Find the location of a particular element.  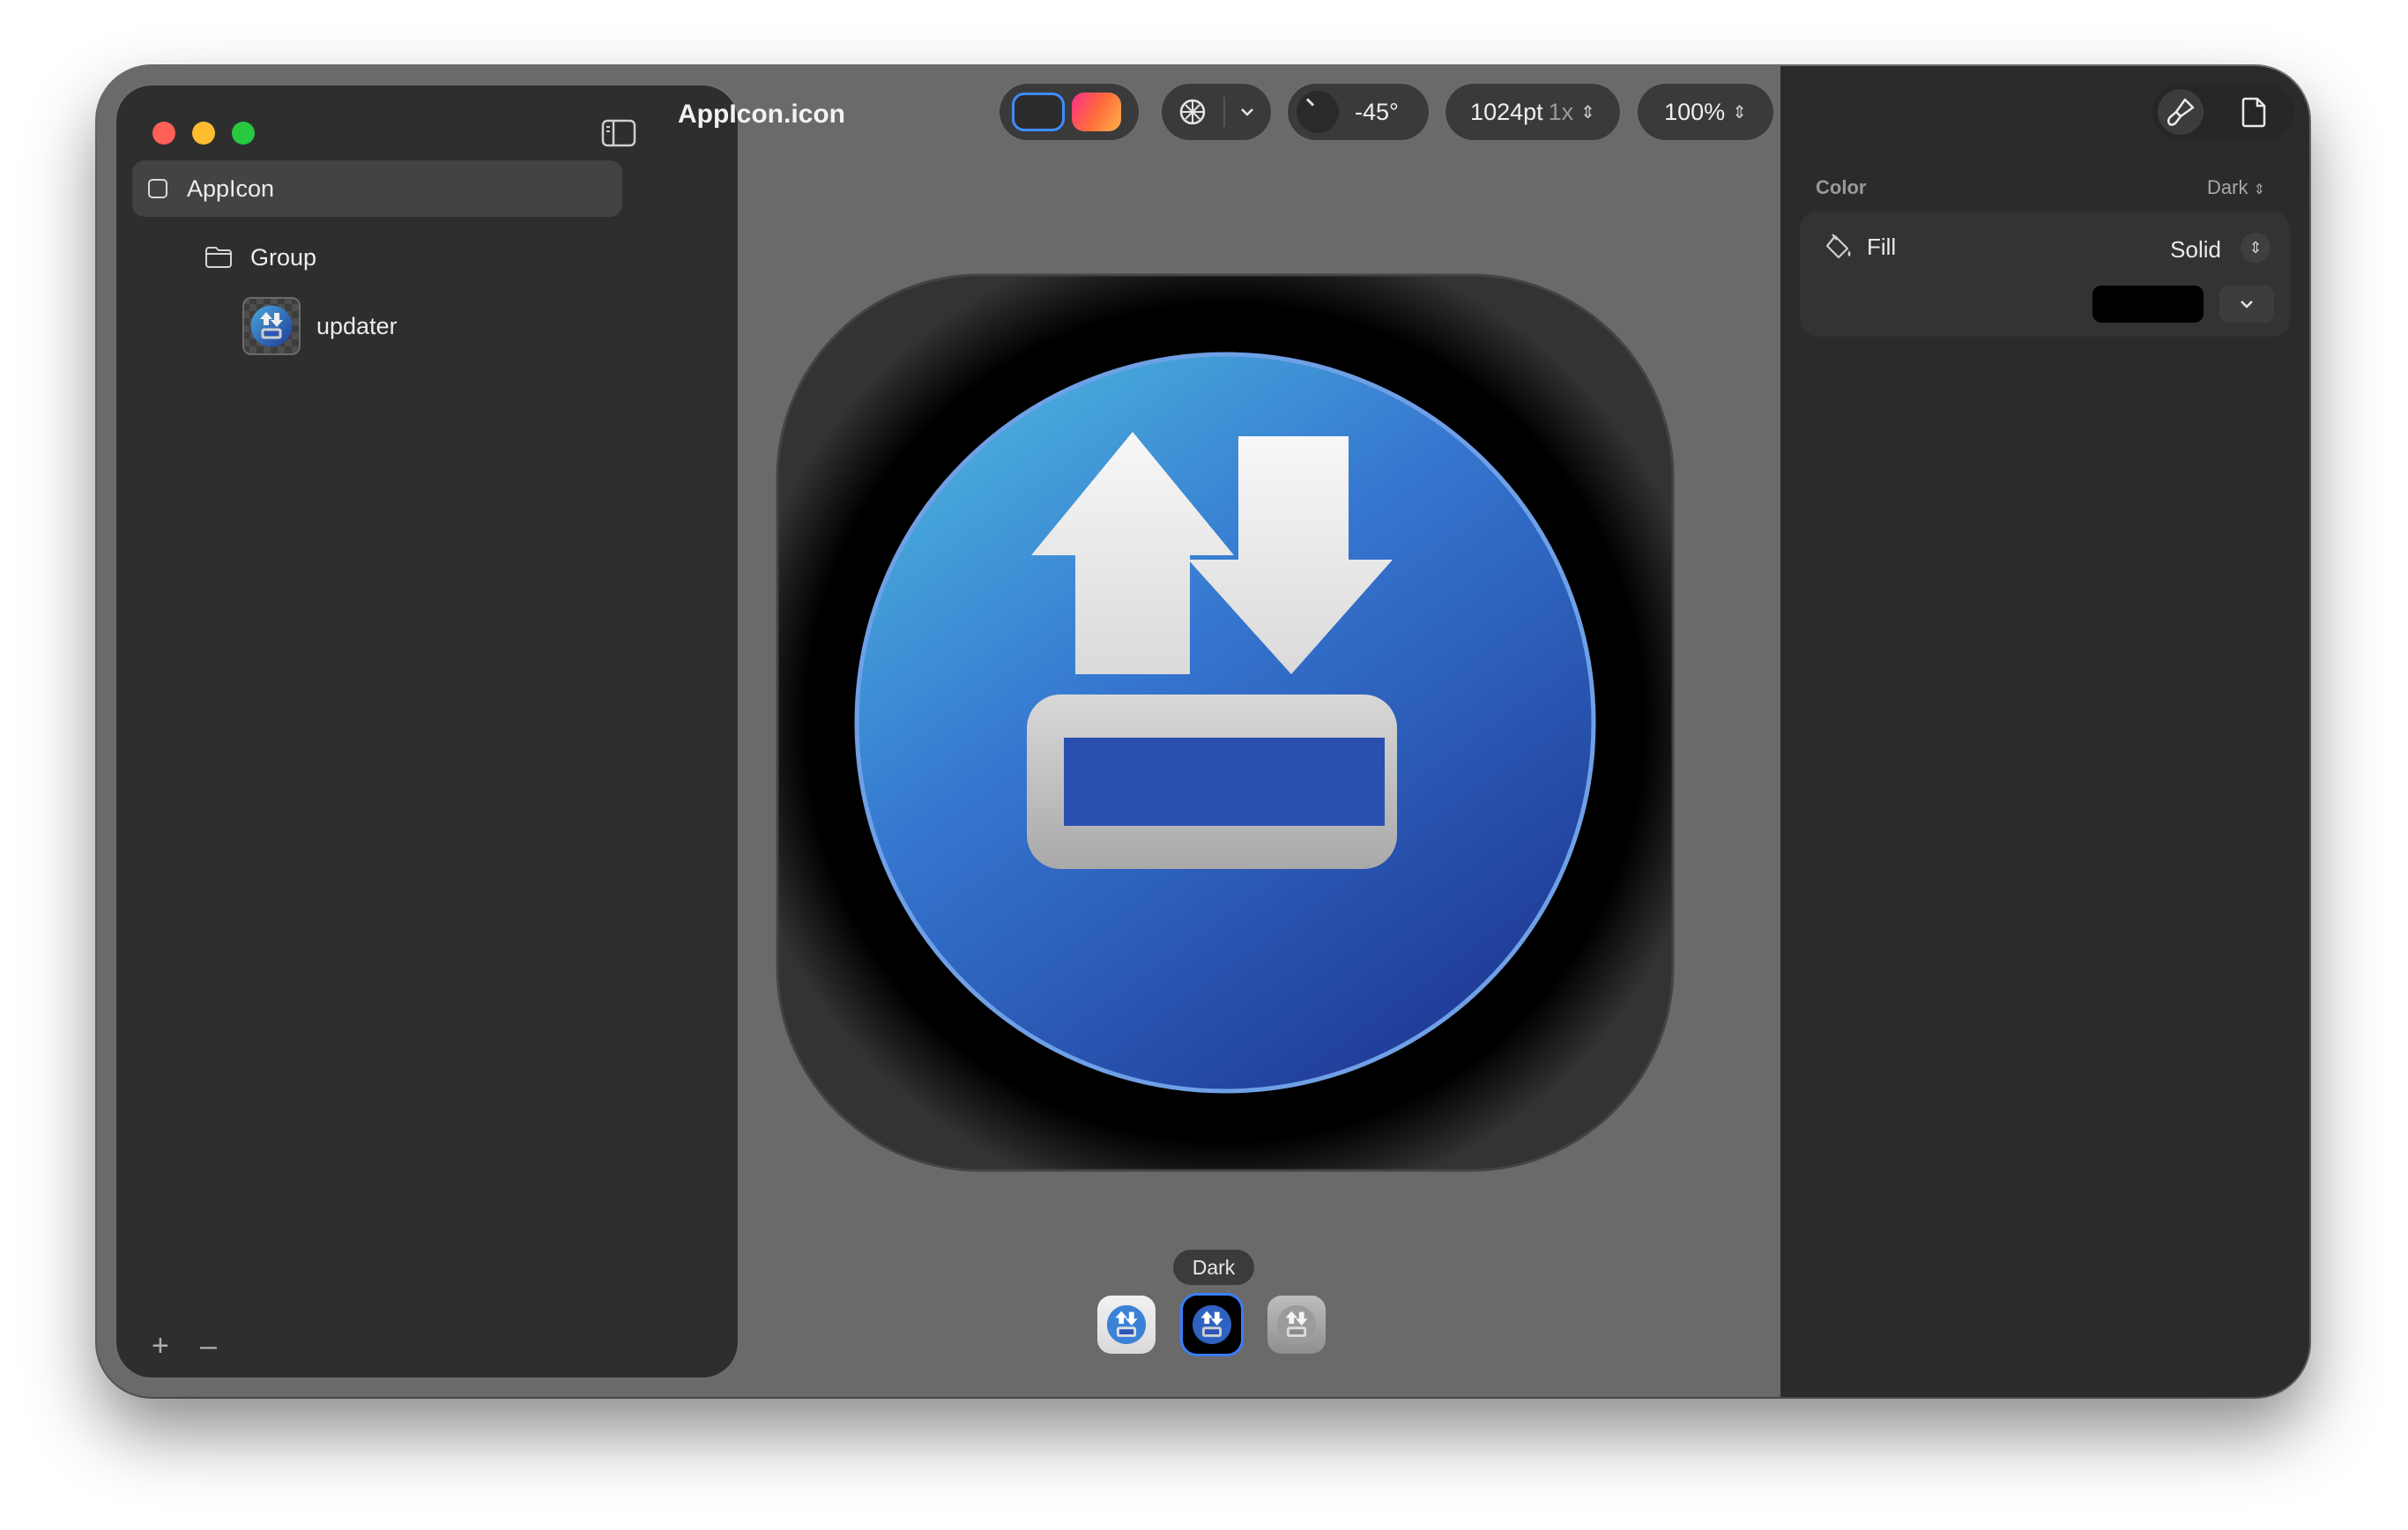

fill-type-value: Solid is located at coordinates (2195, 250).